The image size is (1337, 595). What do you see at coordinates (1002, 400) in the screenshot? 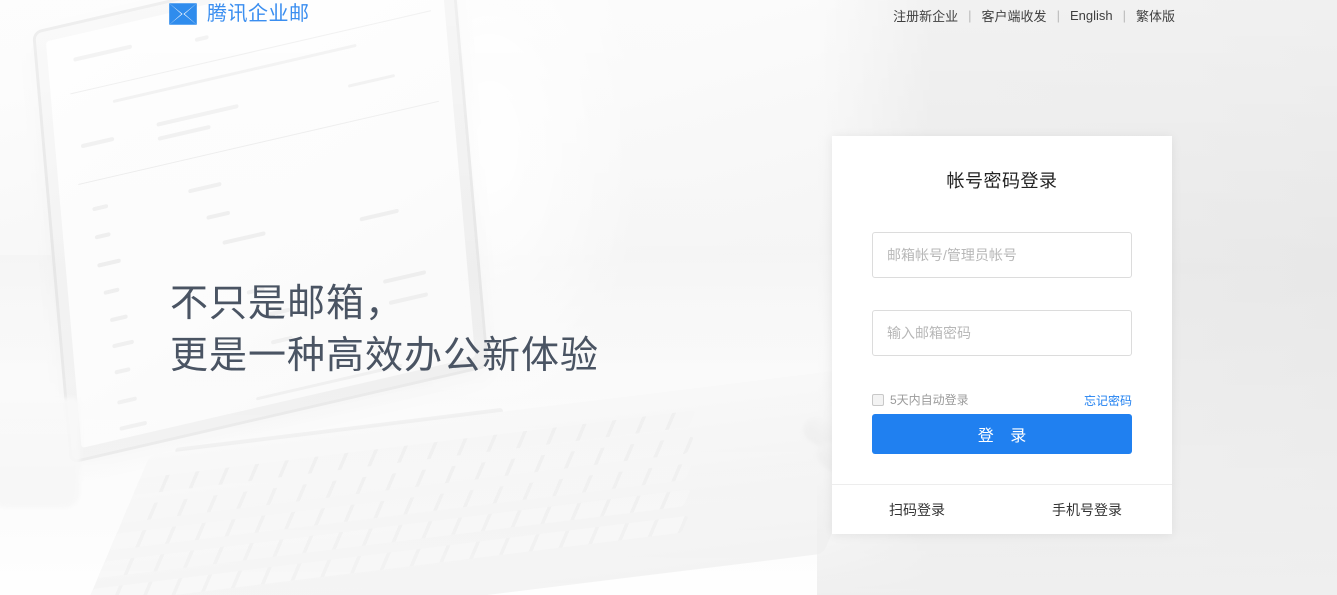
I see `login-options-row: 5天内自动登录 忘记密码` at bounding box center [1002, 400].